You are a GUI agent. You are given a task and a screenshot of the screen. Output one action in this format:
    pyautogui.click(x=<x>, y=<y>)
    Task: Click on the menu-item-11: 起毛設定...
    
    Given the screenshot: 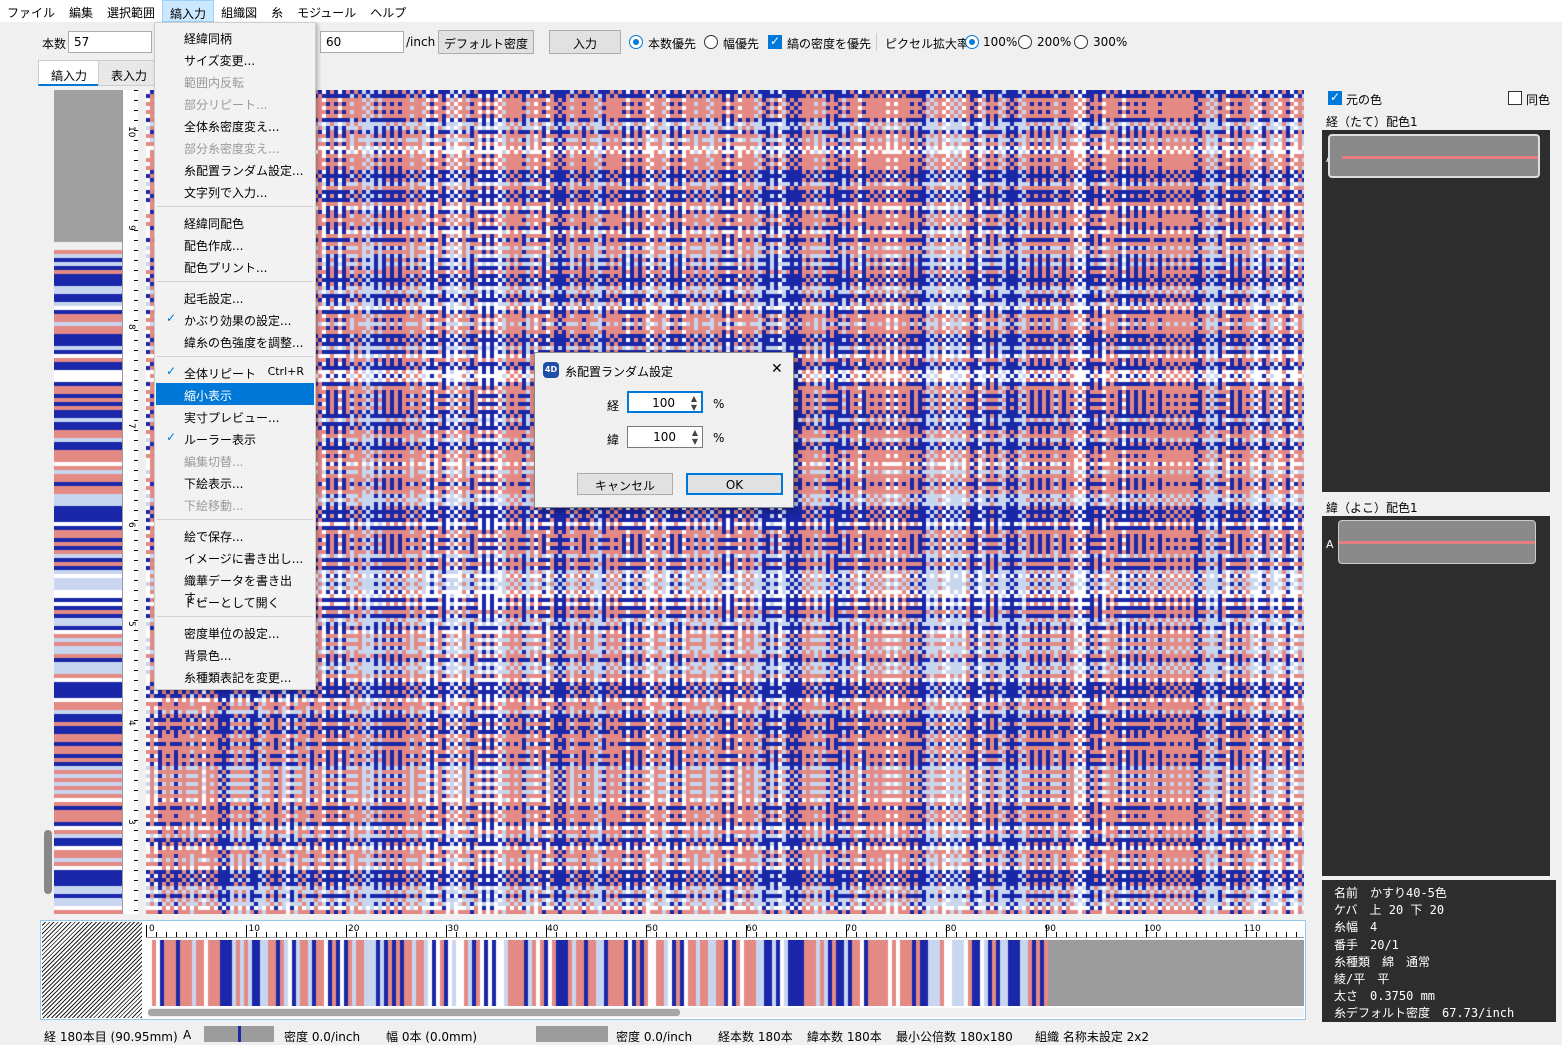 What is the action you would take?
    pyautogui.click(x=235, y=297)
    